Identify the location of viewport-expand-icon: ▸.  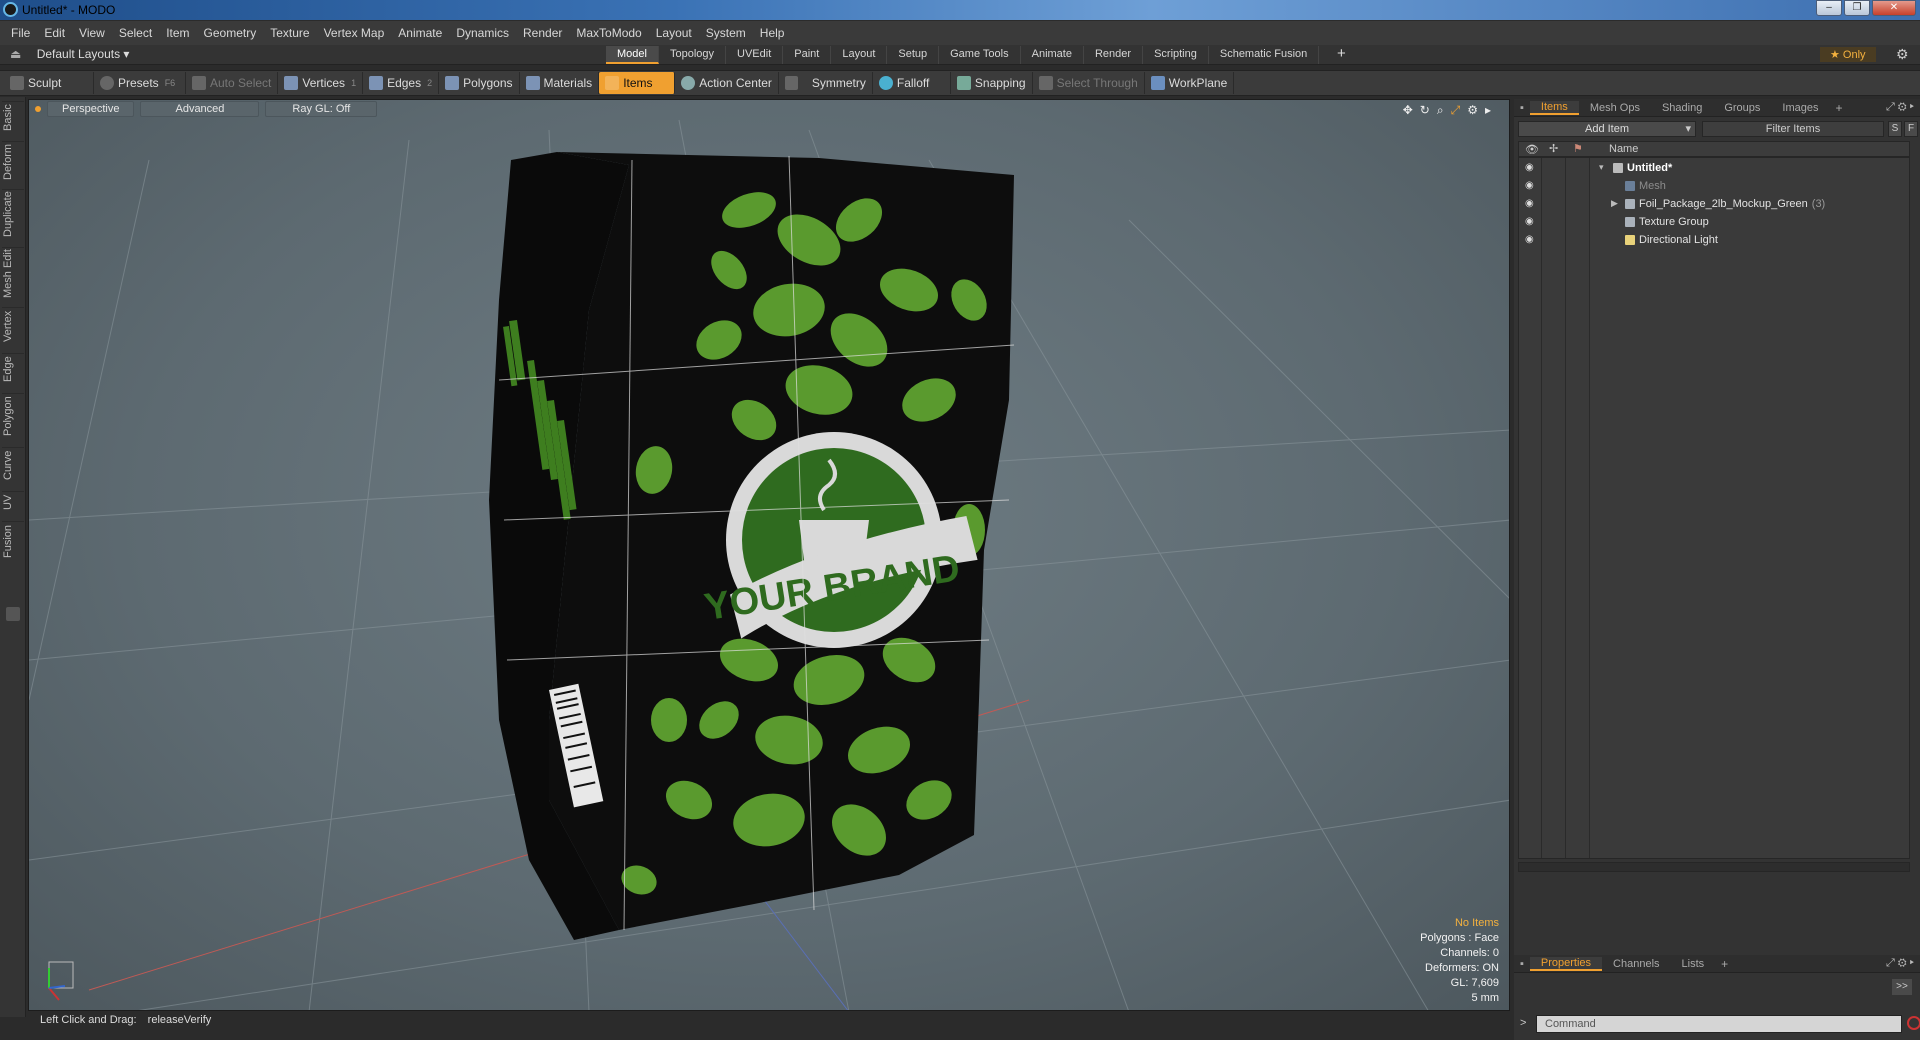
(1488, 110).